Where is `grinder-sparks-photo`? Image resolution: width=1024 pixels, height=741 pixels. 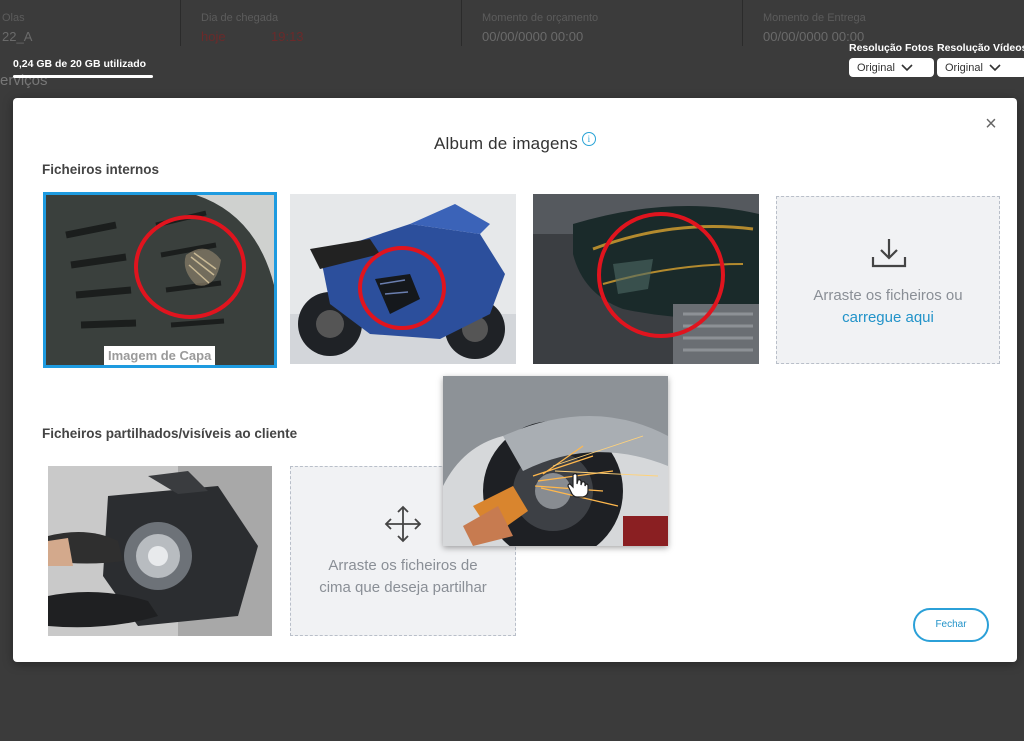
grinder-sparks-photo is located at coordinates (555, 461).